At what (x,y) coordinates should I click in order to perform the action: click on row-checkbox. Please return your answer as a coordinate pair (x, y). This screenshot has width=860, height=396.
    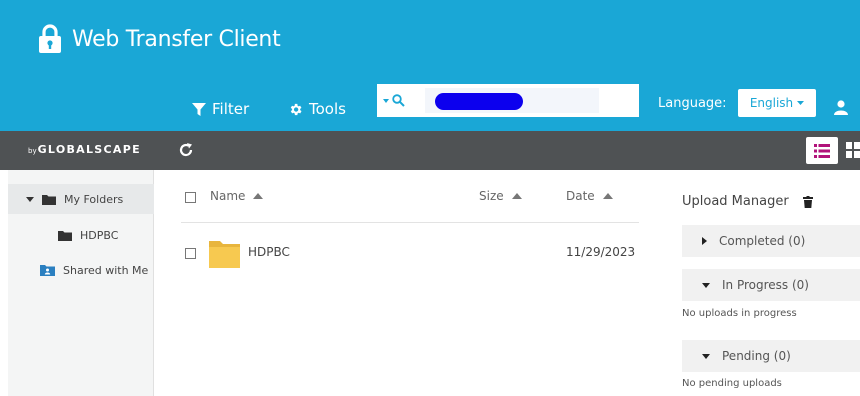
    Looking at the image, I should click on (190, 253).